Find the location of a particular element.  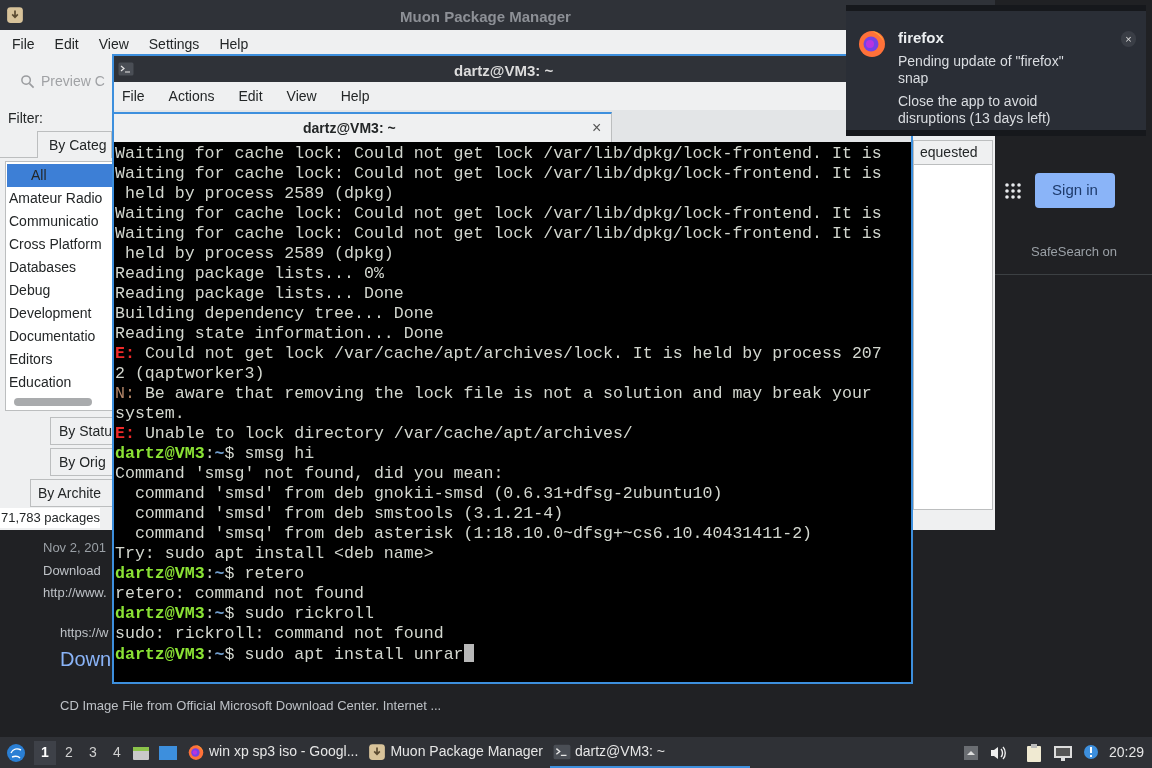

category-item: Cross Platform is located at coordinates (59, 244).